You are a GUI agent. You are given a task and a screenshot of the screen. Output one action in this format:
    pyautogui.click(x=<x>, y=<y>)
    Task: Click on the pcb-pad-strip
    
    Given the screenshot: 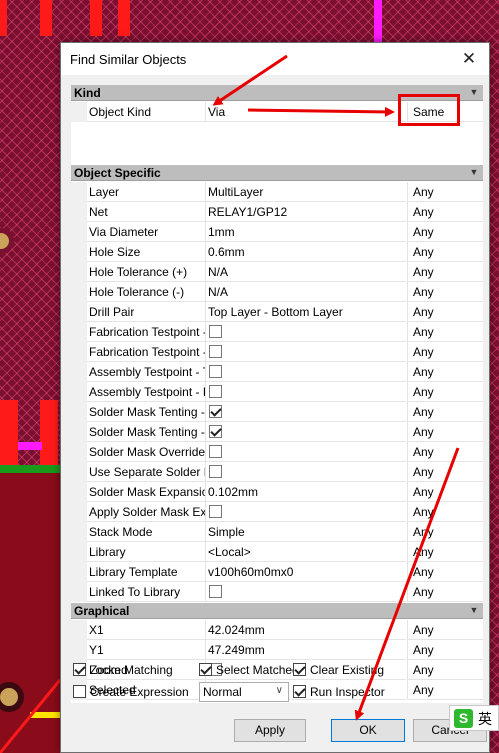 What is the action you would take?
    pyautogui.click(x=9, y=433)
    